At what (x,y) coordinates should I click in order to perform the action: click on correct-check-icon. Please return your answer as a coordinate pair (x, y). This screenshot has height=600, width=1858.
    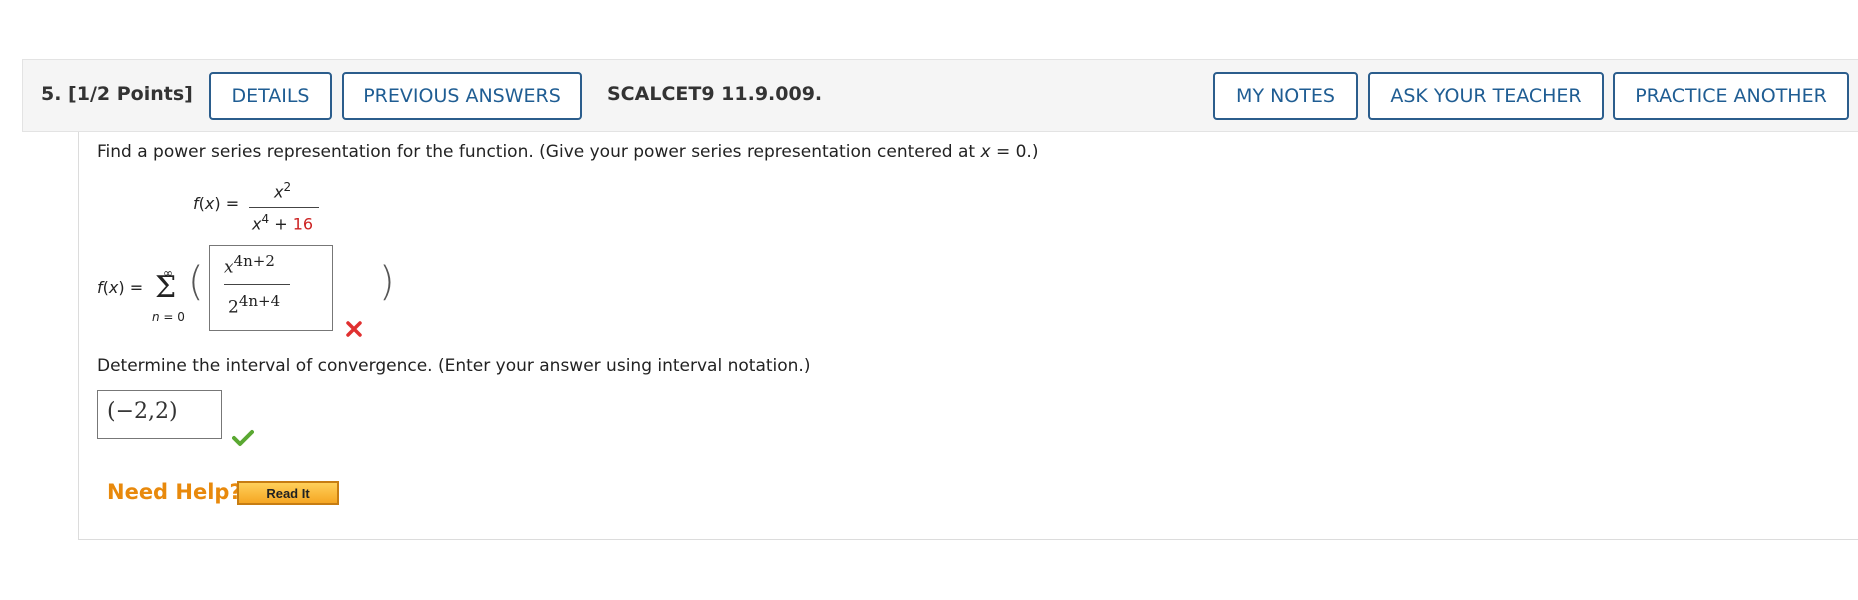
    Looking at the image, I should click on (243, 438).